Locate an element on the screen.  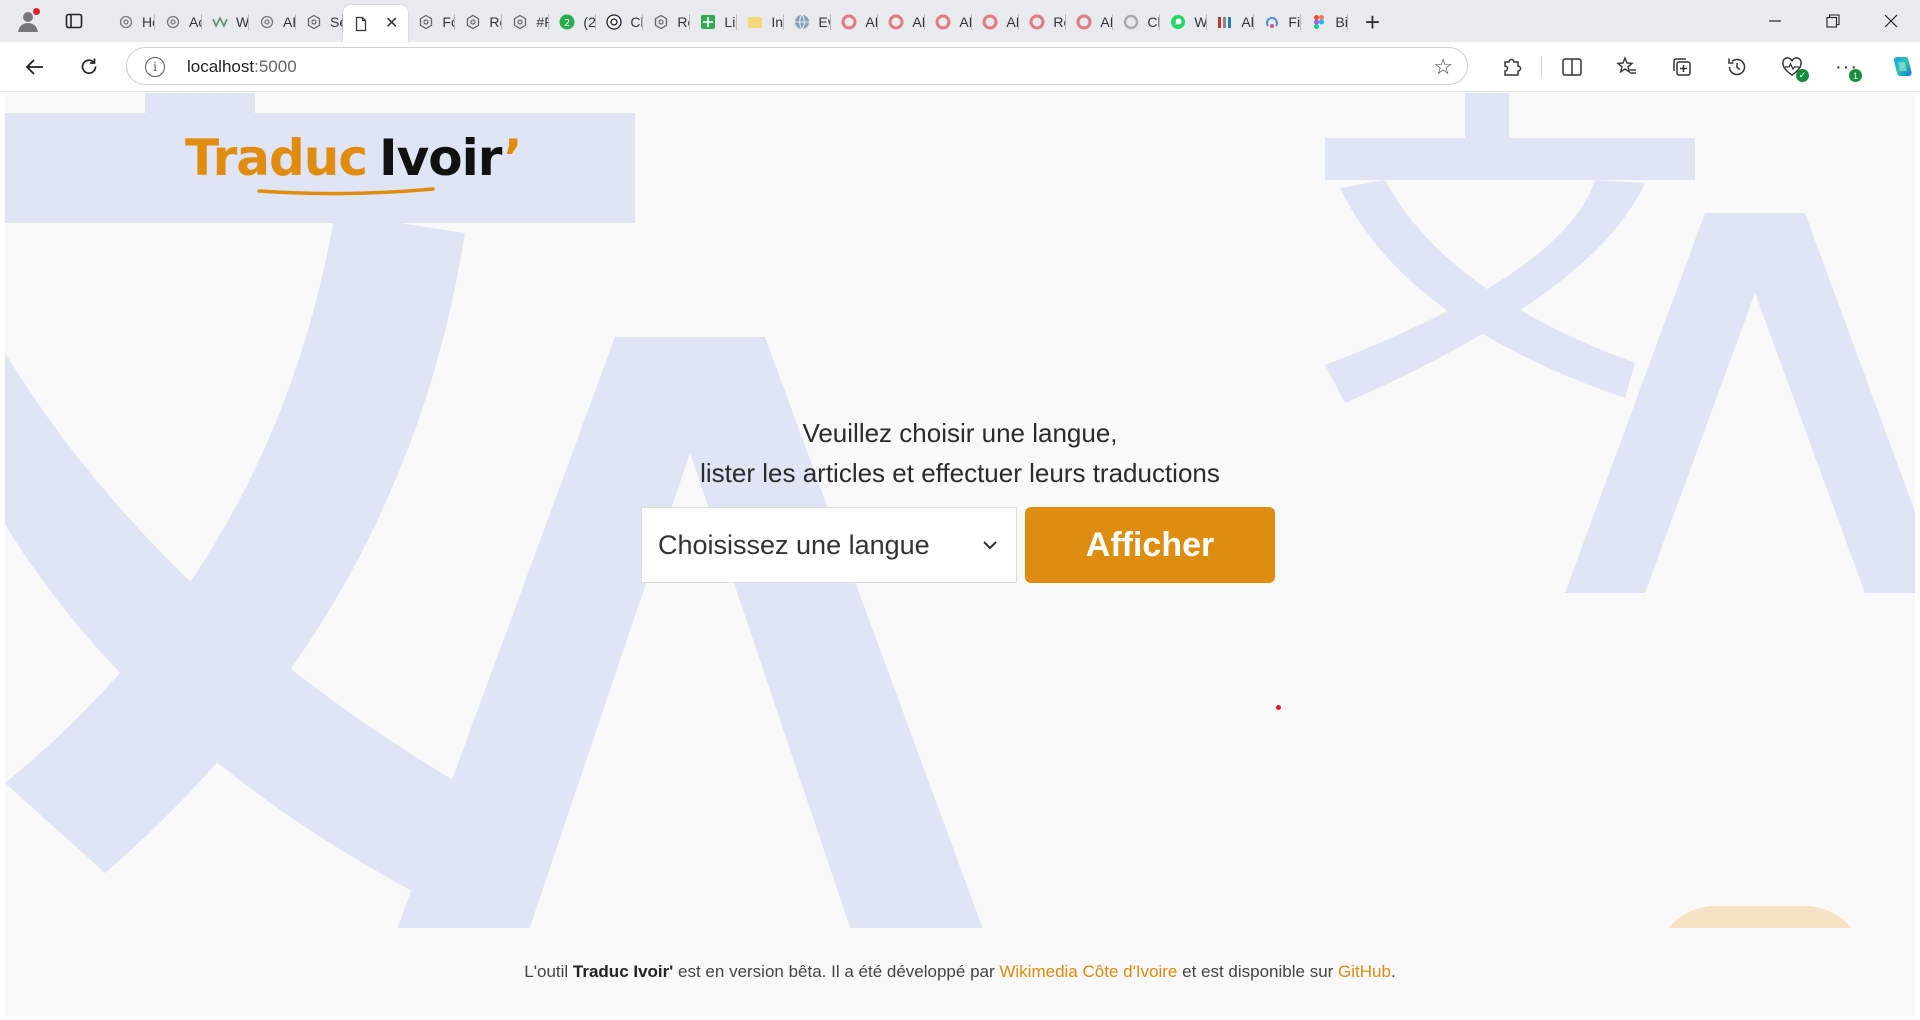
browser-toolbar: i localhost:5000 ☆ ✓ ··· 1 is located at coordinates (960, 67).